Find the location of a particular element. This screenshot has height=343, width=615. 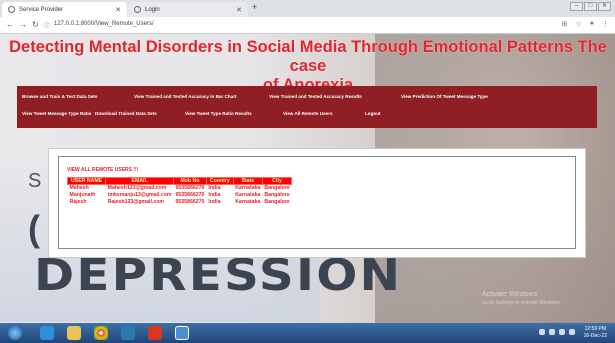

forward-arrow-icon: → is located at coordinates (23, 24).